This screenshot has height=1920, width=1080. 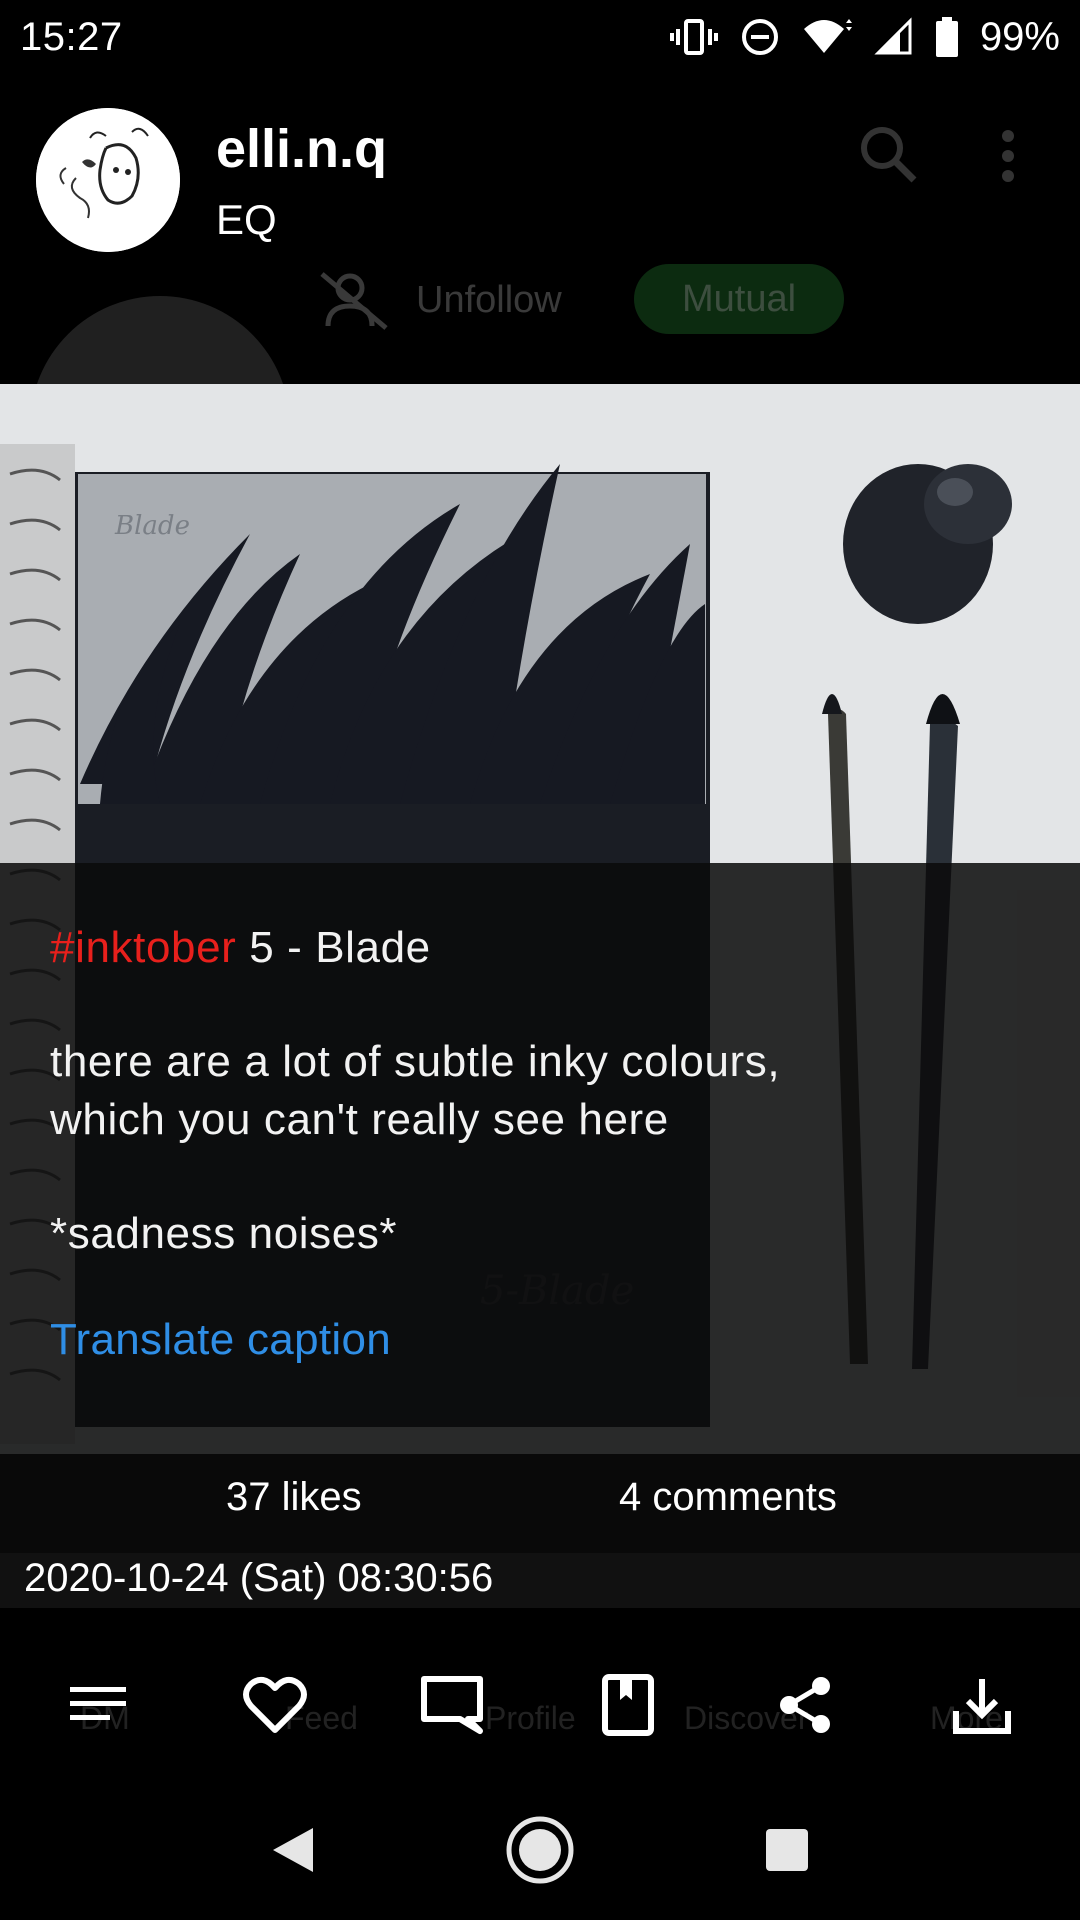 I want to click on like-button, so click(x=275, y=1705).